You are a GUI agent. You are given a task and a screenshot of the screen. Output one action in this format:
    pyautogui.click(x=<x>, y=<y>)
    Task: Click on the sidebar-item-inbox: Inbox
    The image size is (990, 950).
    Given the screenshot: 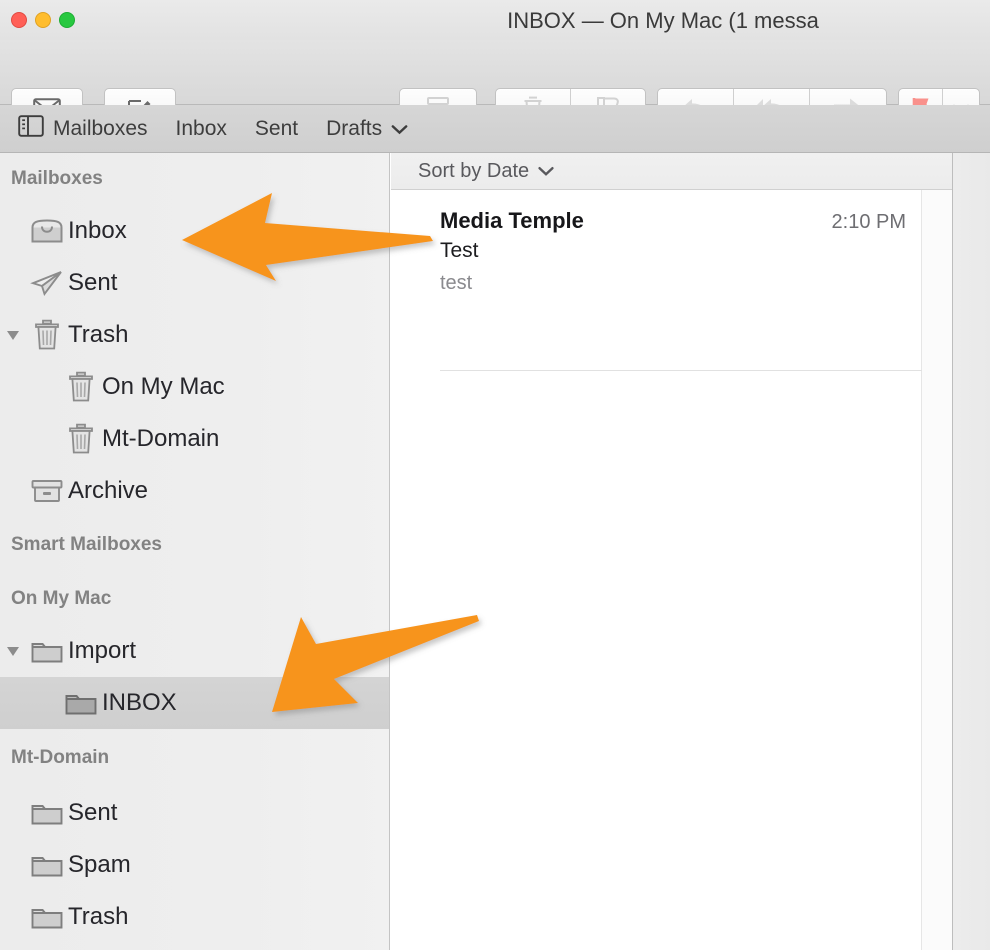 What is the action you would take?
    pyautogui.click(x=194, y=231)
    